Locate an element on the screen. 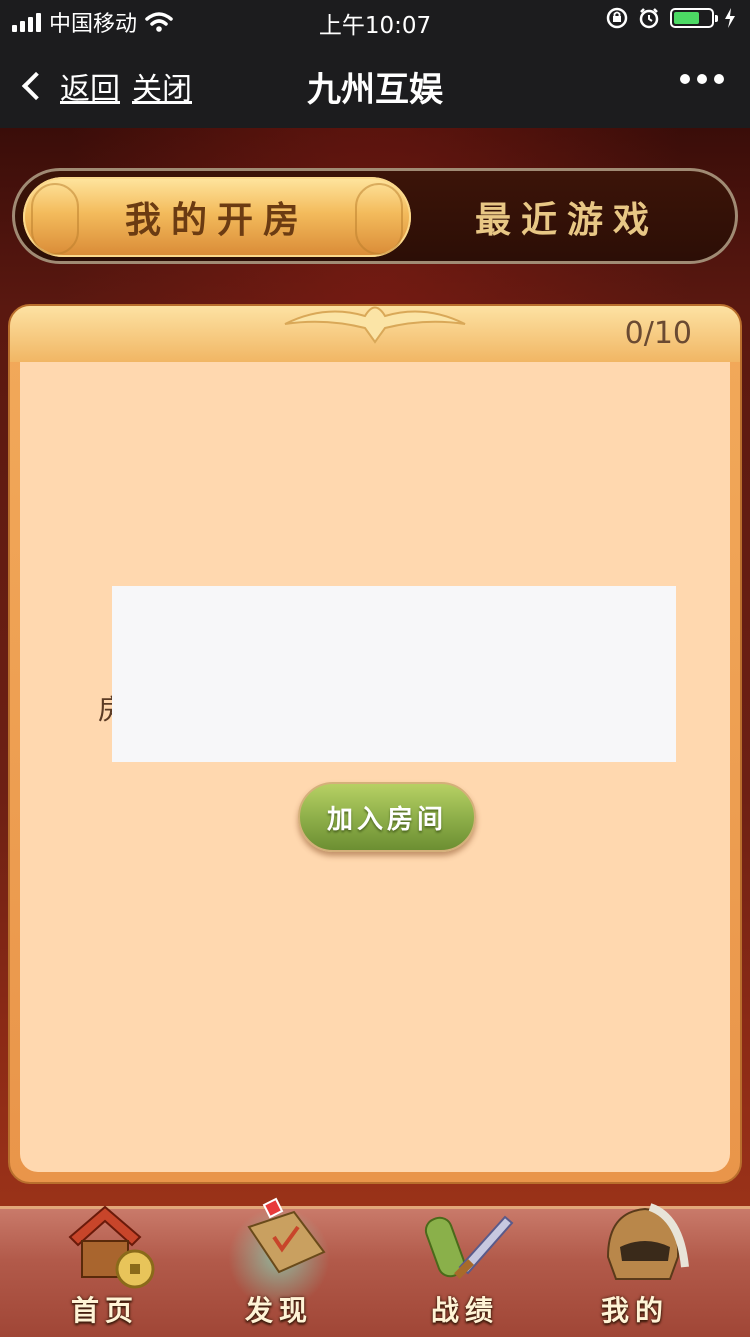 This screenshot has width=750, height=1337. alarm-icon is located at coordinates (649, 18).